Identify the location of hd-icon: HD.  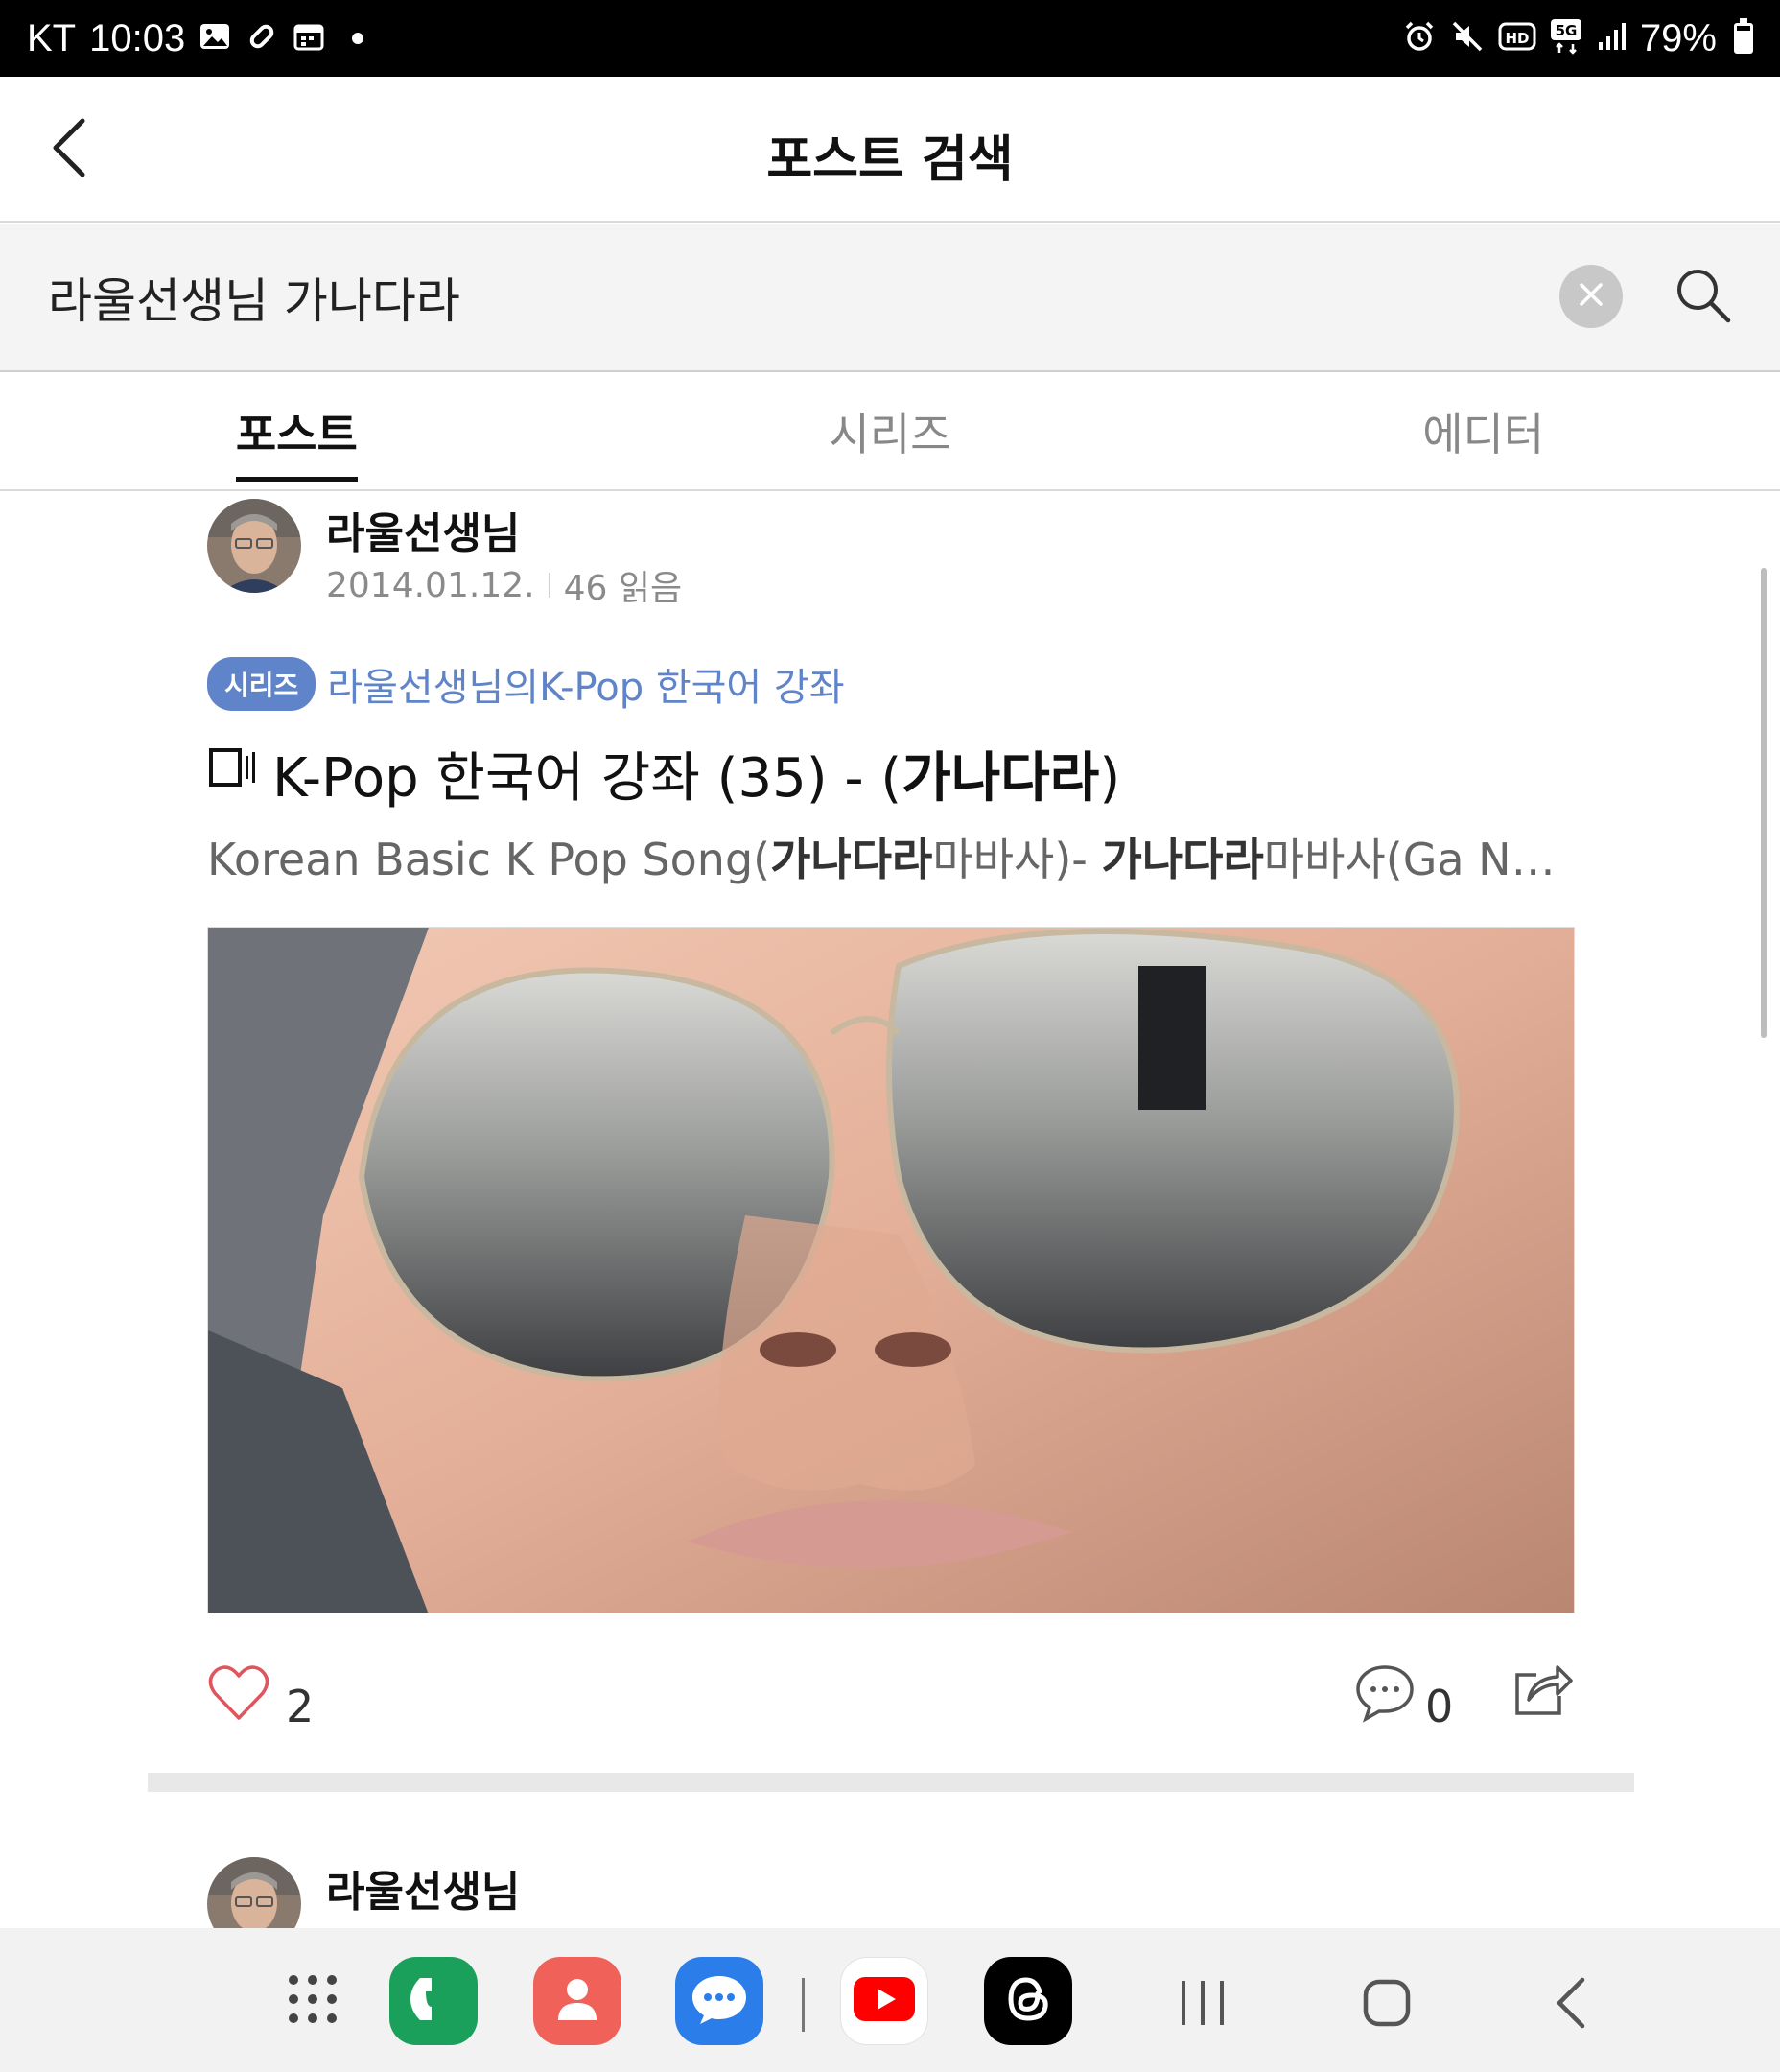
(1517, 38).